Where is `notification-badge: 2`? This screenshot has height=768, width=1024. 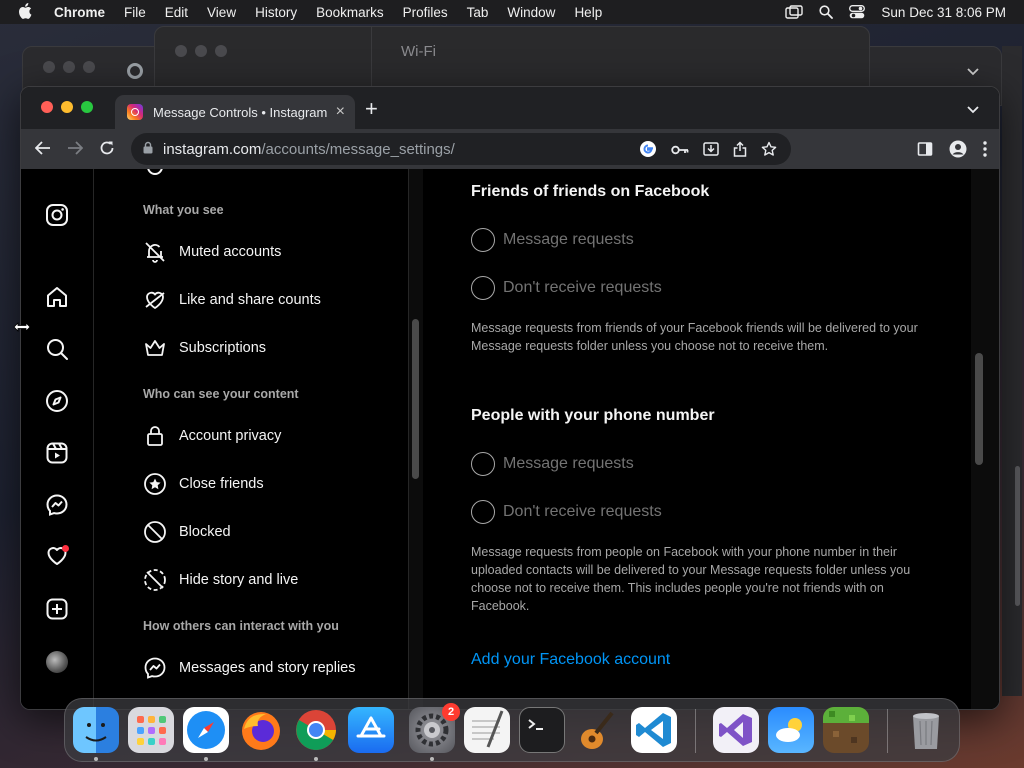
notification-badge: 2 is located at coordinates (451, 712).